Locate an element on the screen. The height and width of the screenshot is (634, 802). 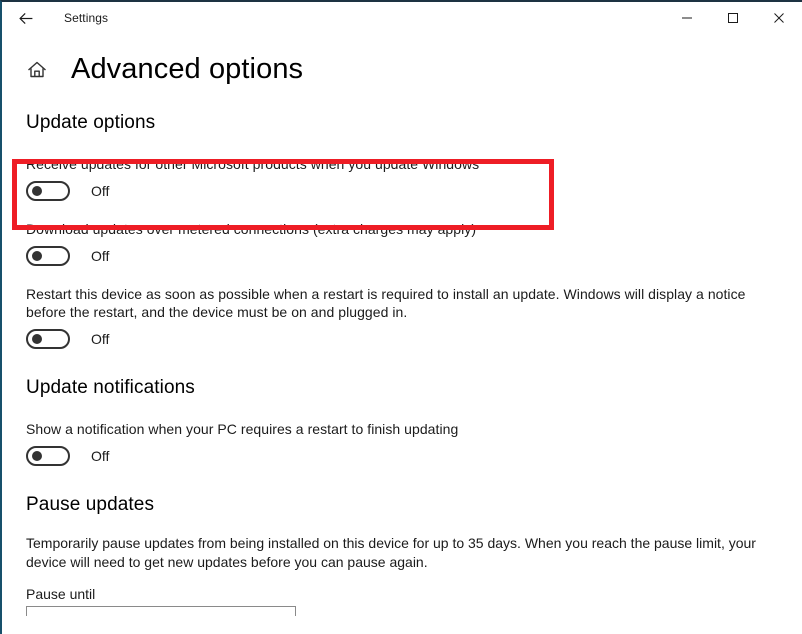
back-button is located at coordinates (26, 18).